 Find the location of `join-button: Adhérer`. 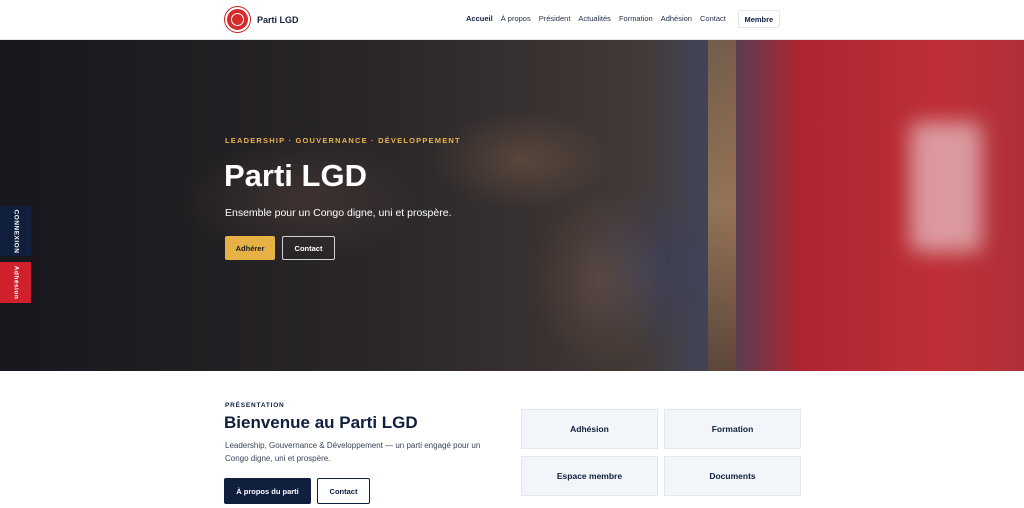

join-button: Adhérer is located at coordinates (250, 248).